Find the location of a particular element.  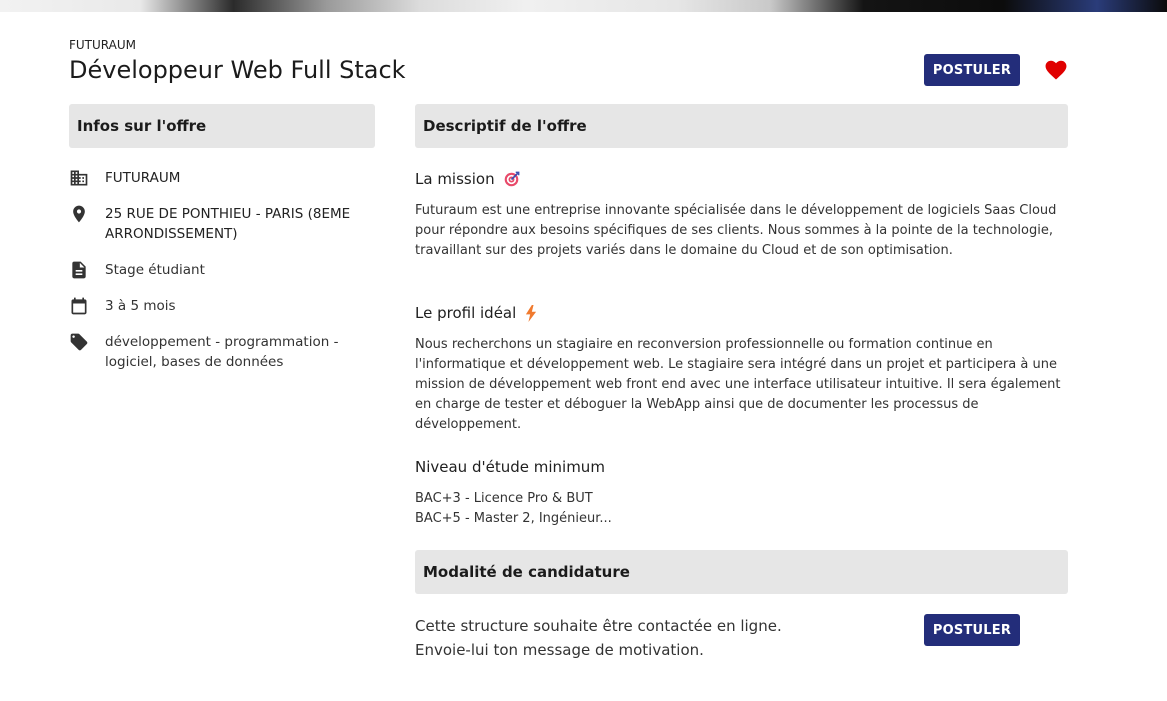

level-item: BAC+3 - Licence Pro & BUT is located at coordinates (504, 498).